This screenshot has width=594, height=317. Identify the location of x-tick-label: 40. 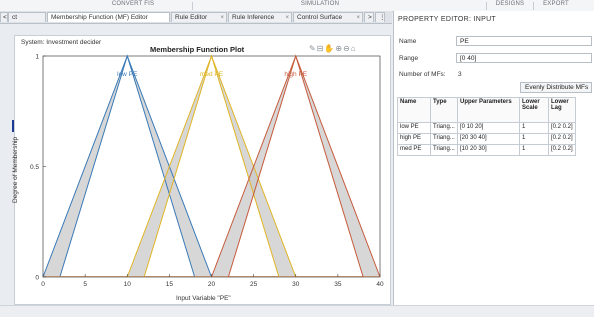
(380, 284).